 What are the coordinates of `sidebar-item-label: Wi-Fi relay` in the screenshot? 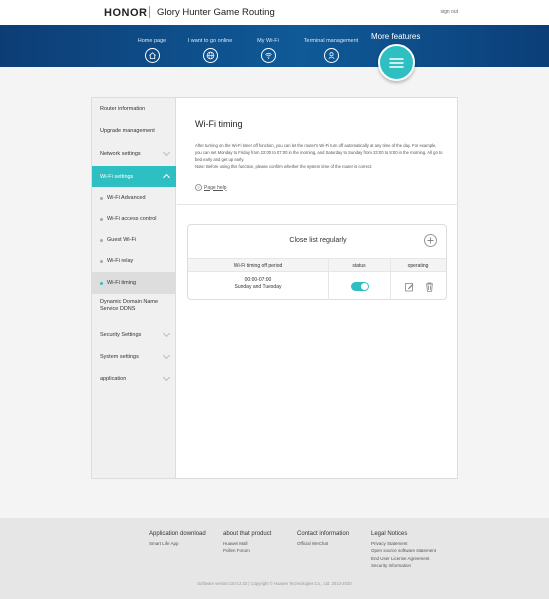 It's located at (120, 261).